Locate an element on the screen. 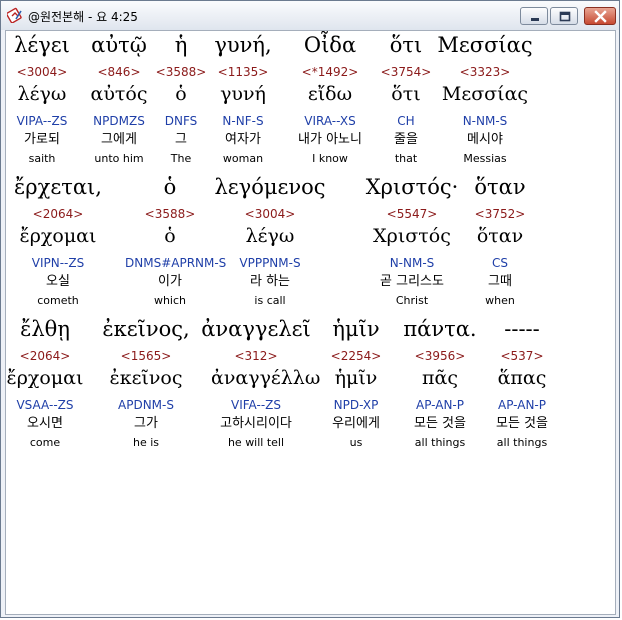 The width and height of the screenshot is (622, 620). lexical-form: ὁ is located at coordinates (170, 236).